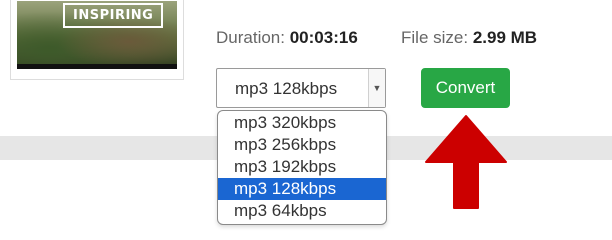  Describe the element at coordinates (302, 123) in the screenshot. I see `format-option: mp3 320kbps` at that location.